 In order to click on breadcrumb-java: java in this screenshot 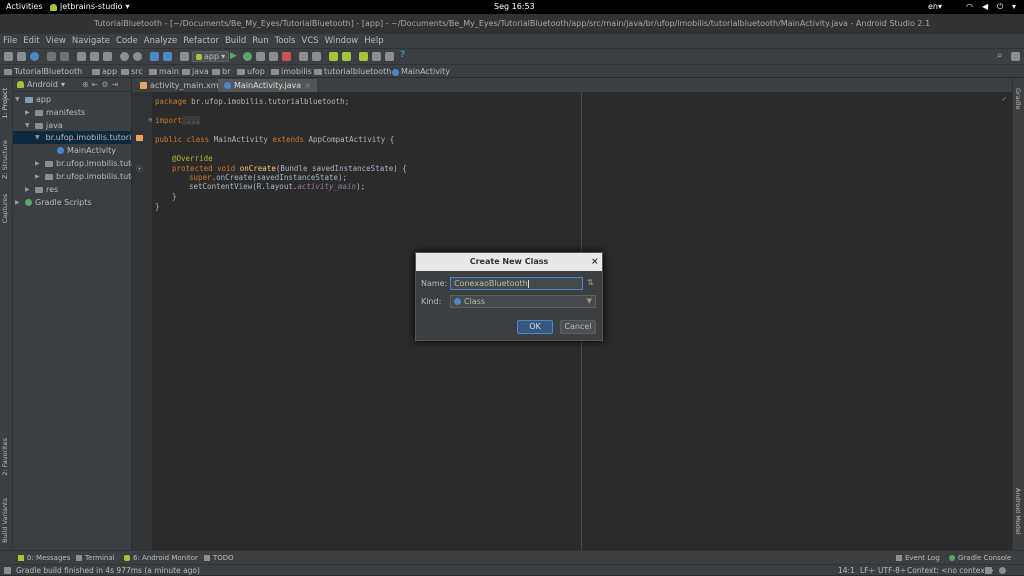, I will do `click(195, 72)`.